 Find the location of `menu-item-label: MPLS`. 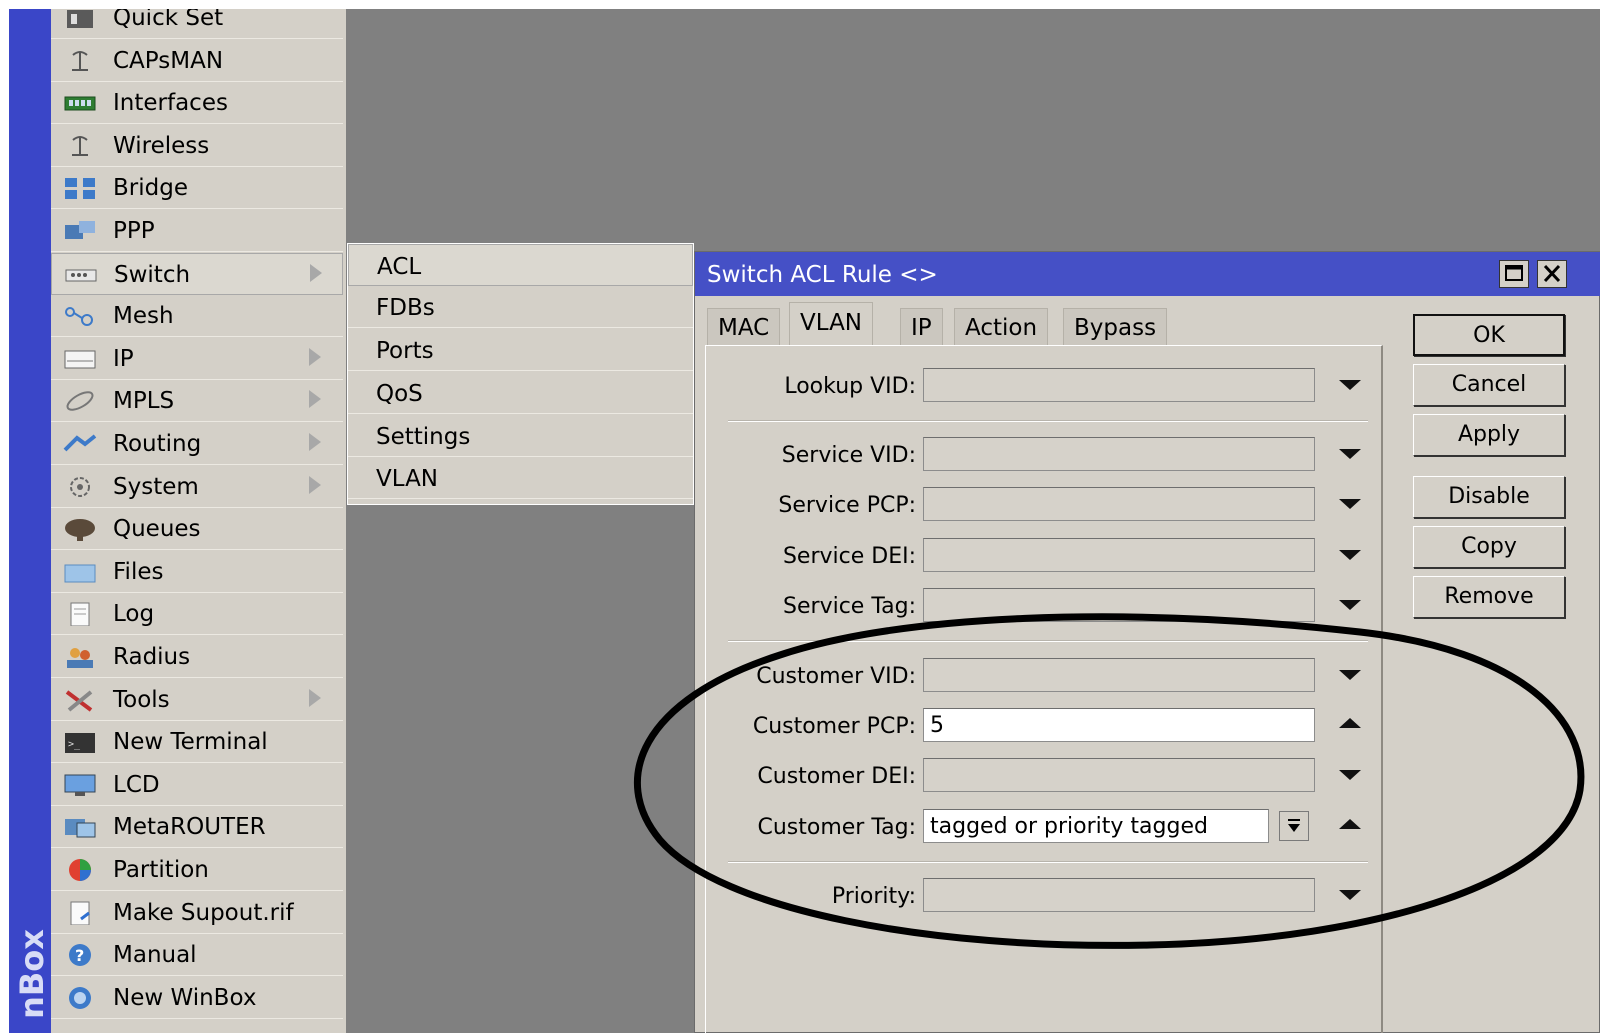

menu-item-label: MPLS is located at coordinates (144, 401).